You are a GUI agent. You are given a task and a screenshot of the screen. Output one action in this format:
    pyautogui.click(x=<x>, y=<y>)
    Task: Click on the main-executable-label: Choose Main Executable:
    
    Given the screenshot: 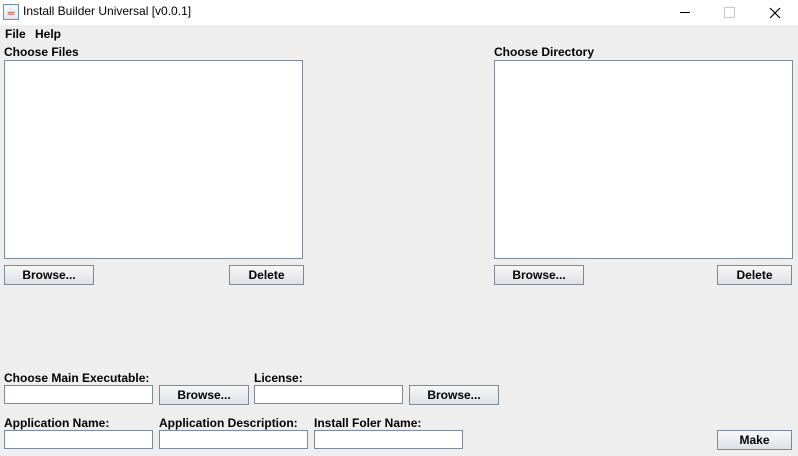 What is the action you would take?
    pyautogui.click(x=77, y=378)
    